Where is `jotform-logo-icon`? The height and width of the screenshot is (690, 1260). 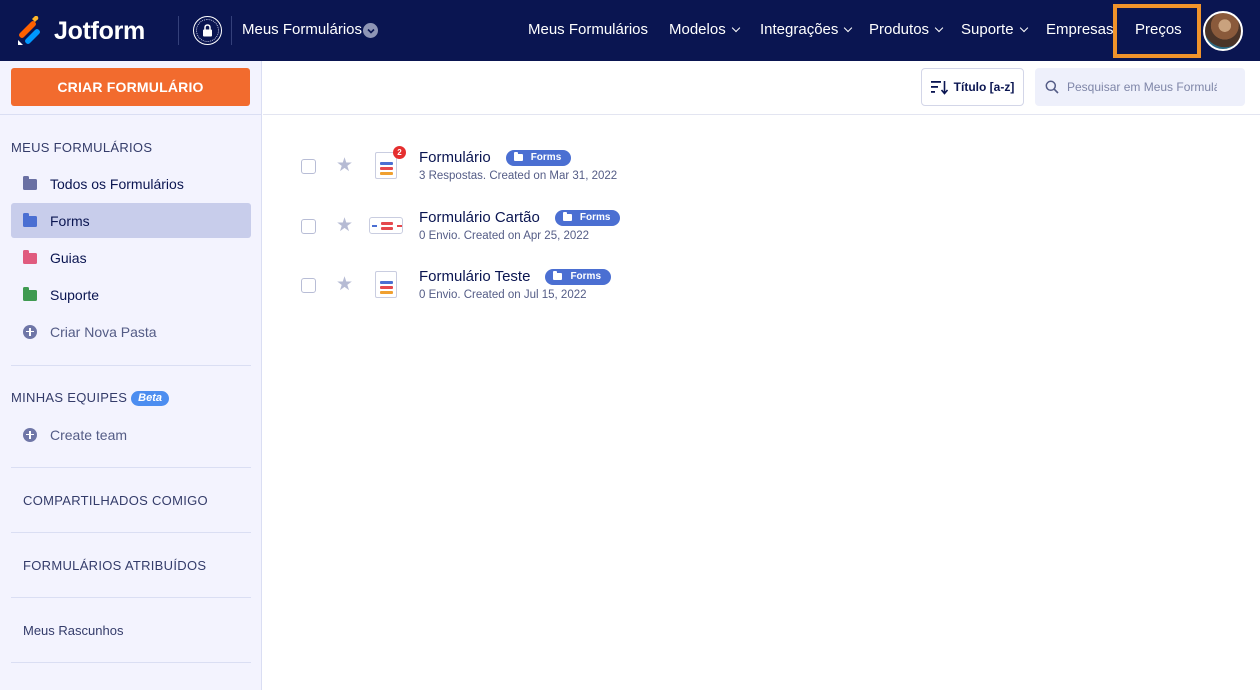 jotform-logo-icon is located at coordinates (29, 30).